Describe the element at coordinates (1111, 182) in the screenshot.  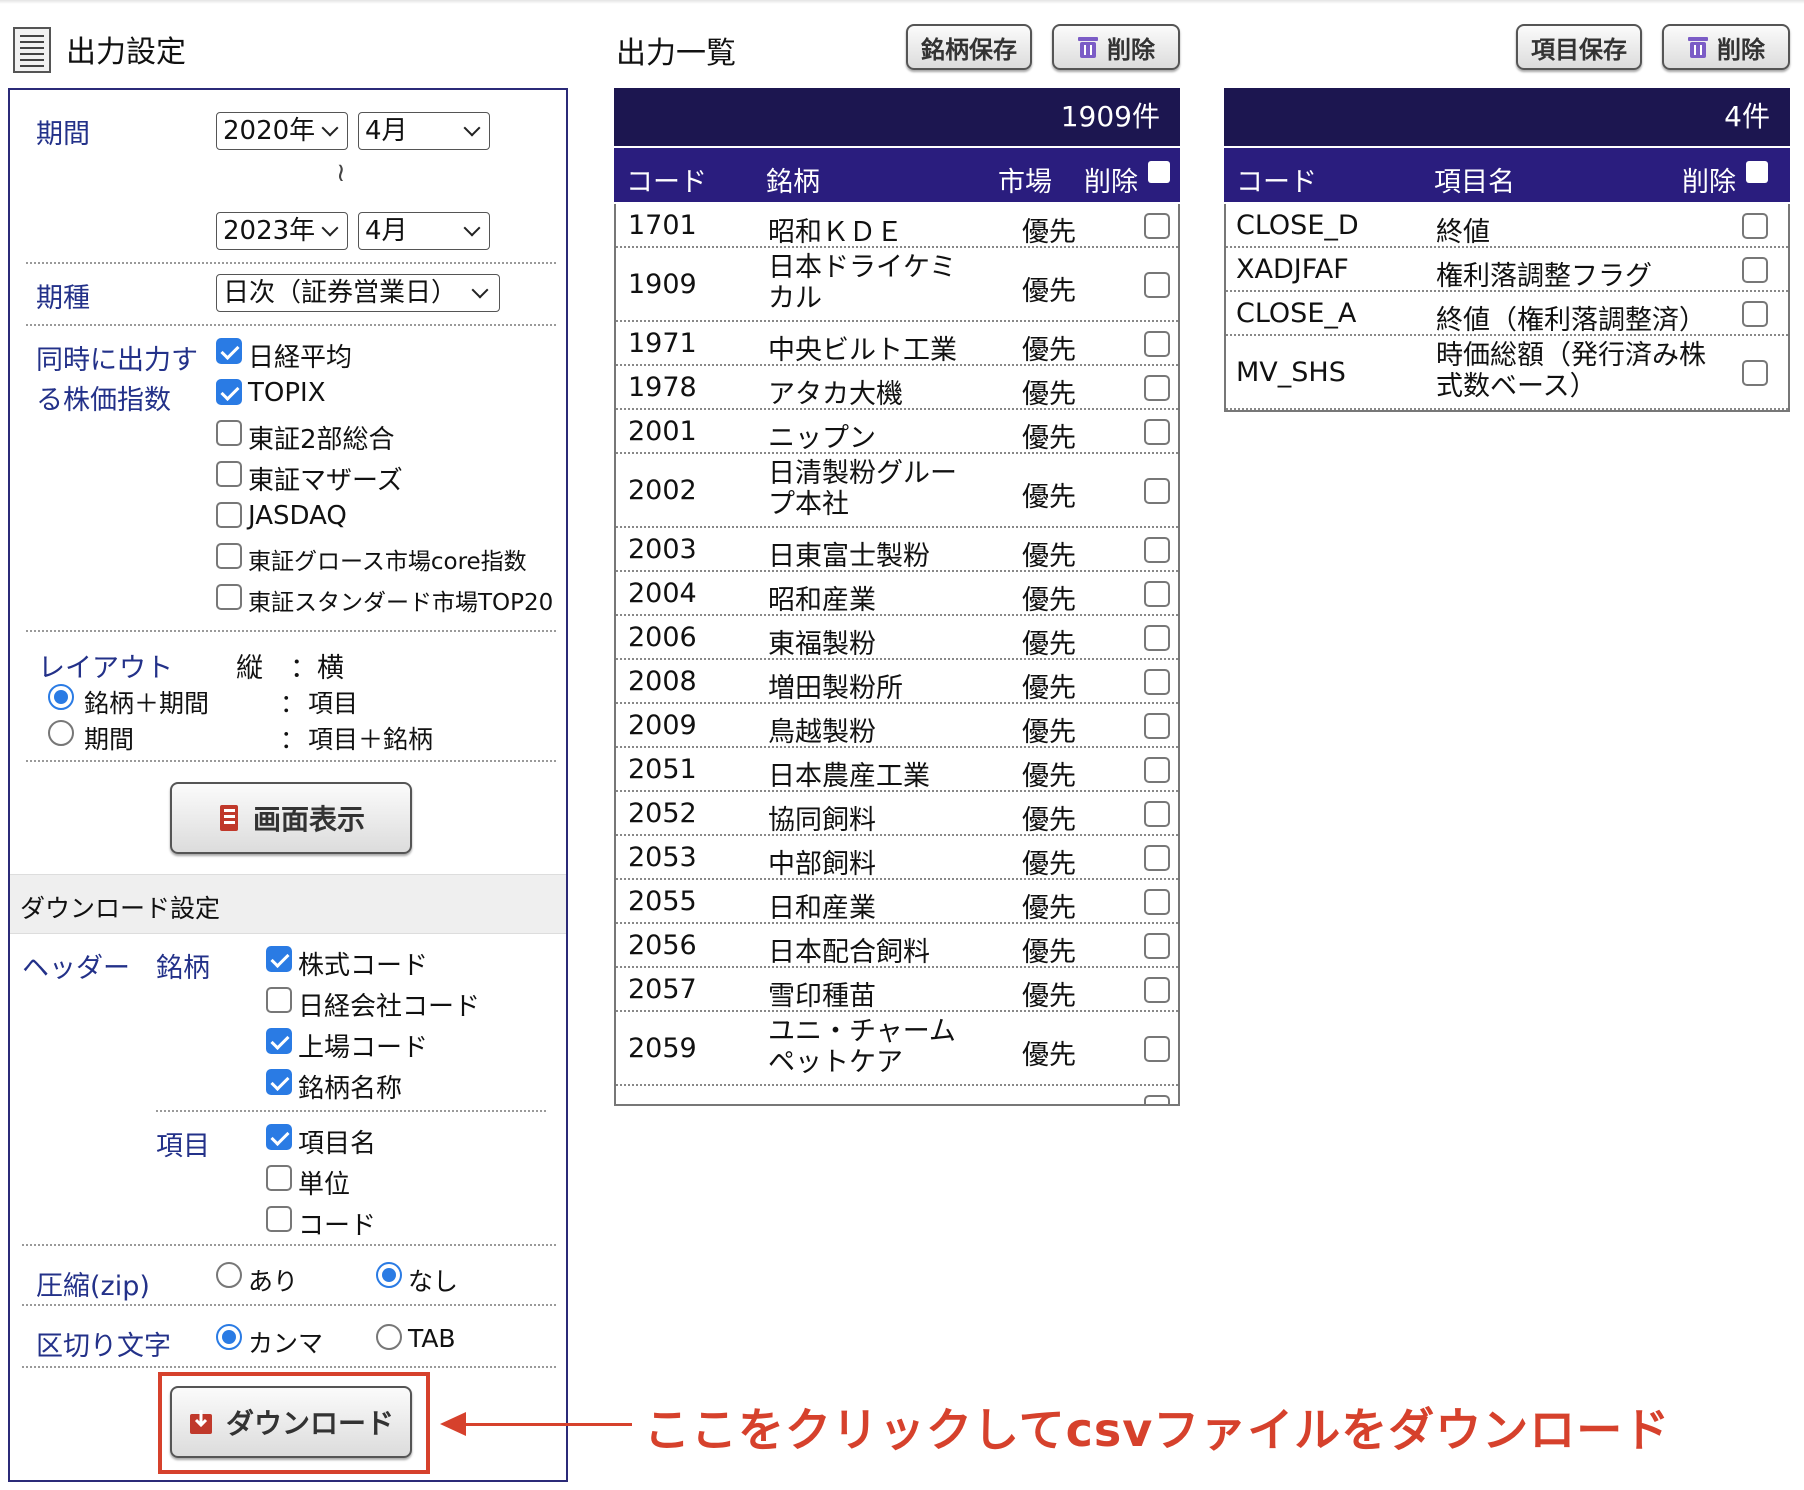
I see `col-delete: 削除` at that location.